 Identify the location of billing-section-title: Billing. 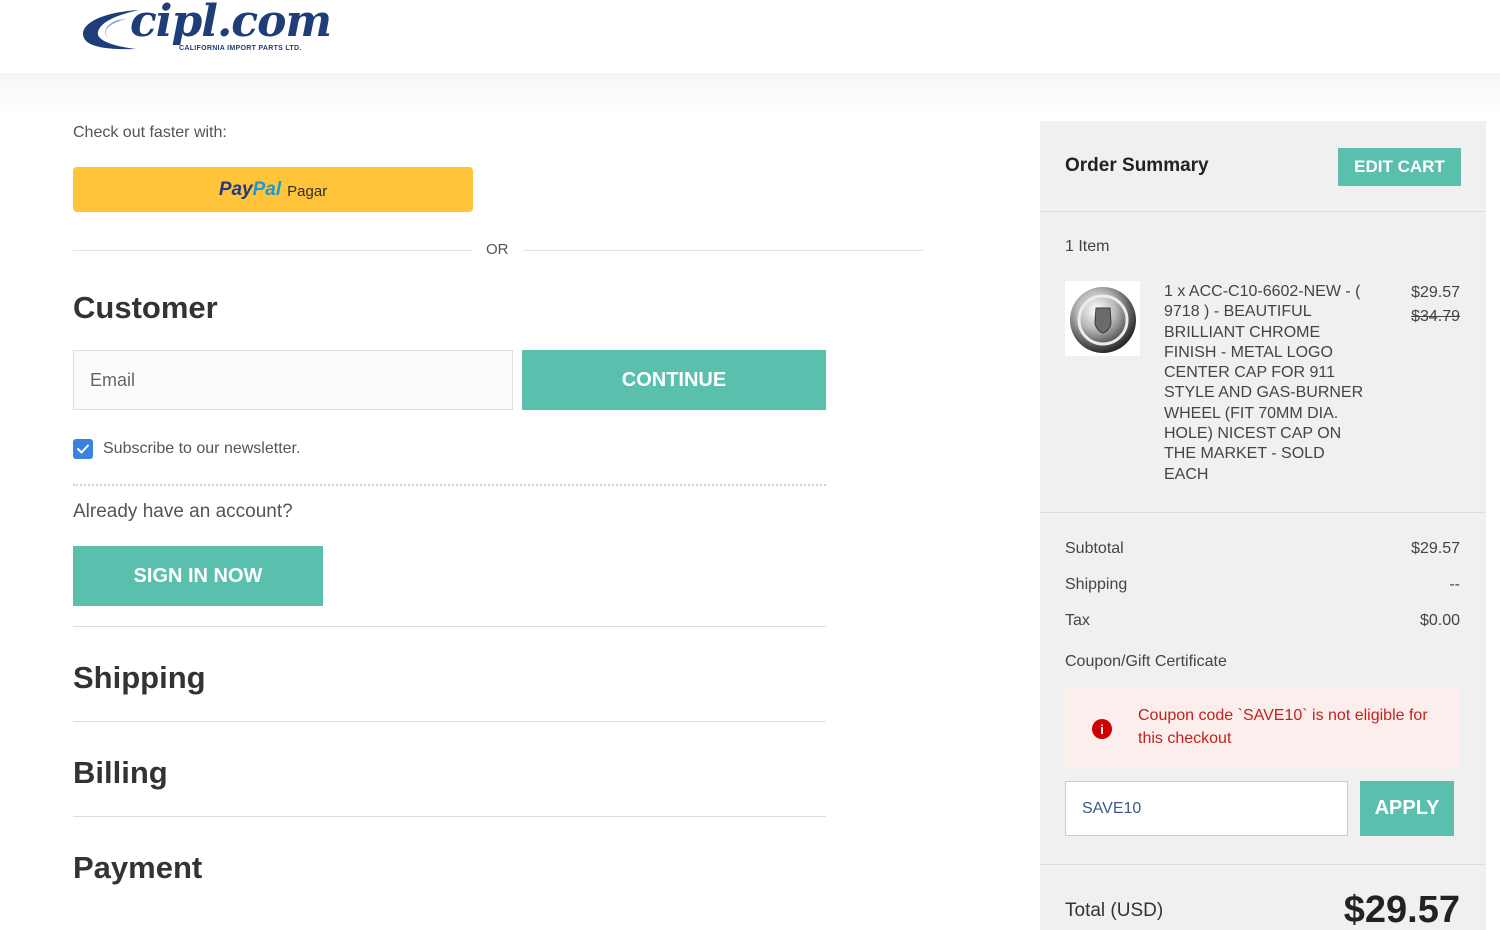
(120, 773).